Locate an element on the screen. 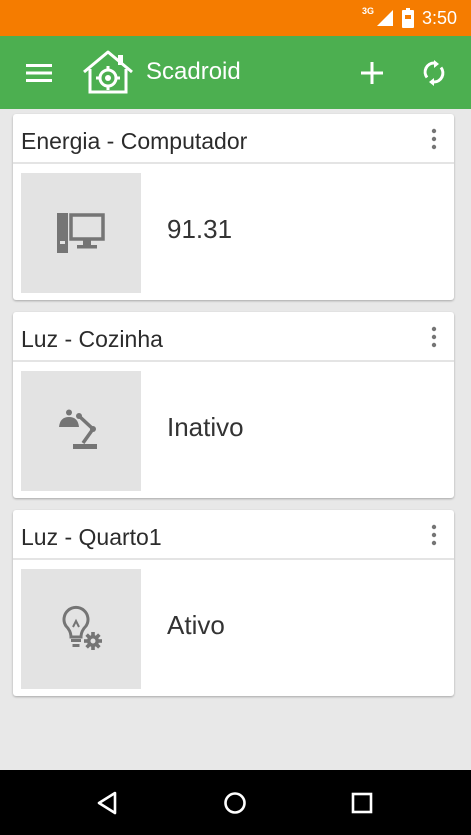 Image resolution: width=471 pixels, height=835 pixels. add-icon is located at coordinates (372, 73).